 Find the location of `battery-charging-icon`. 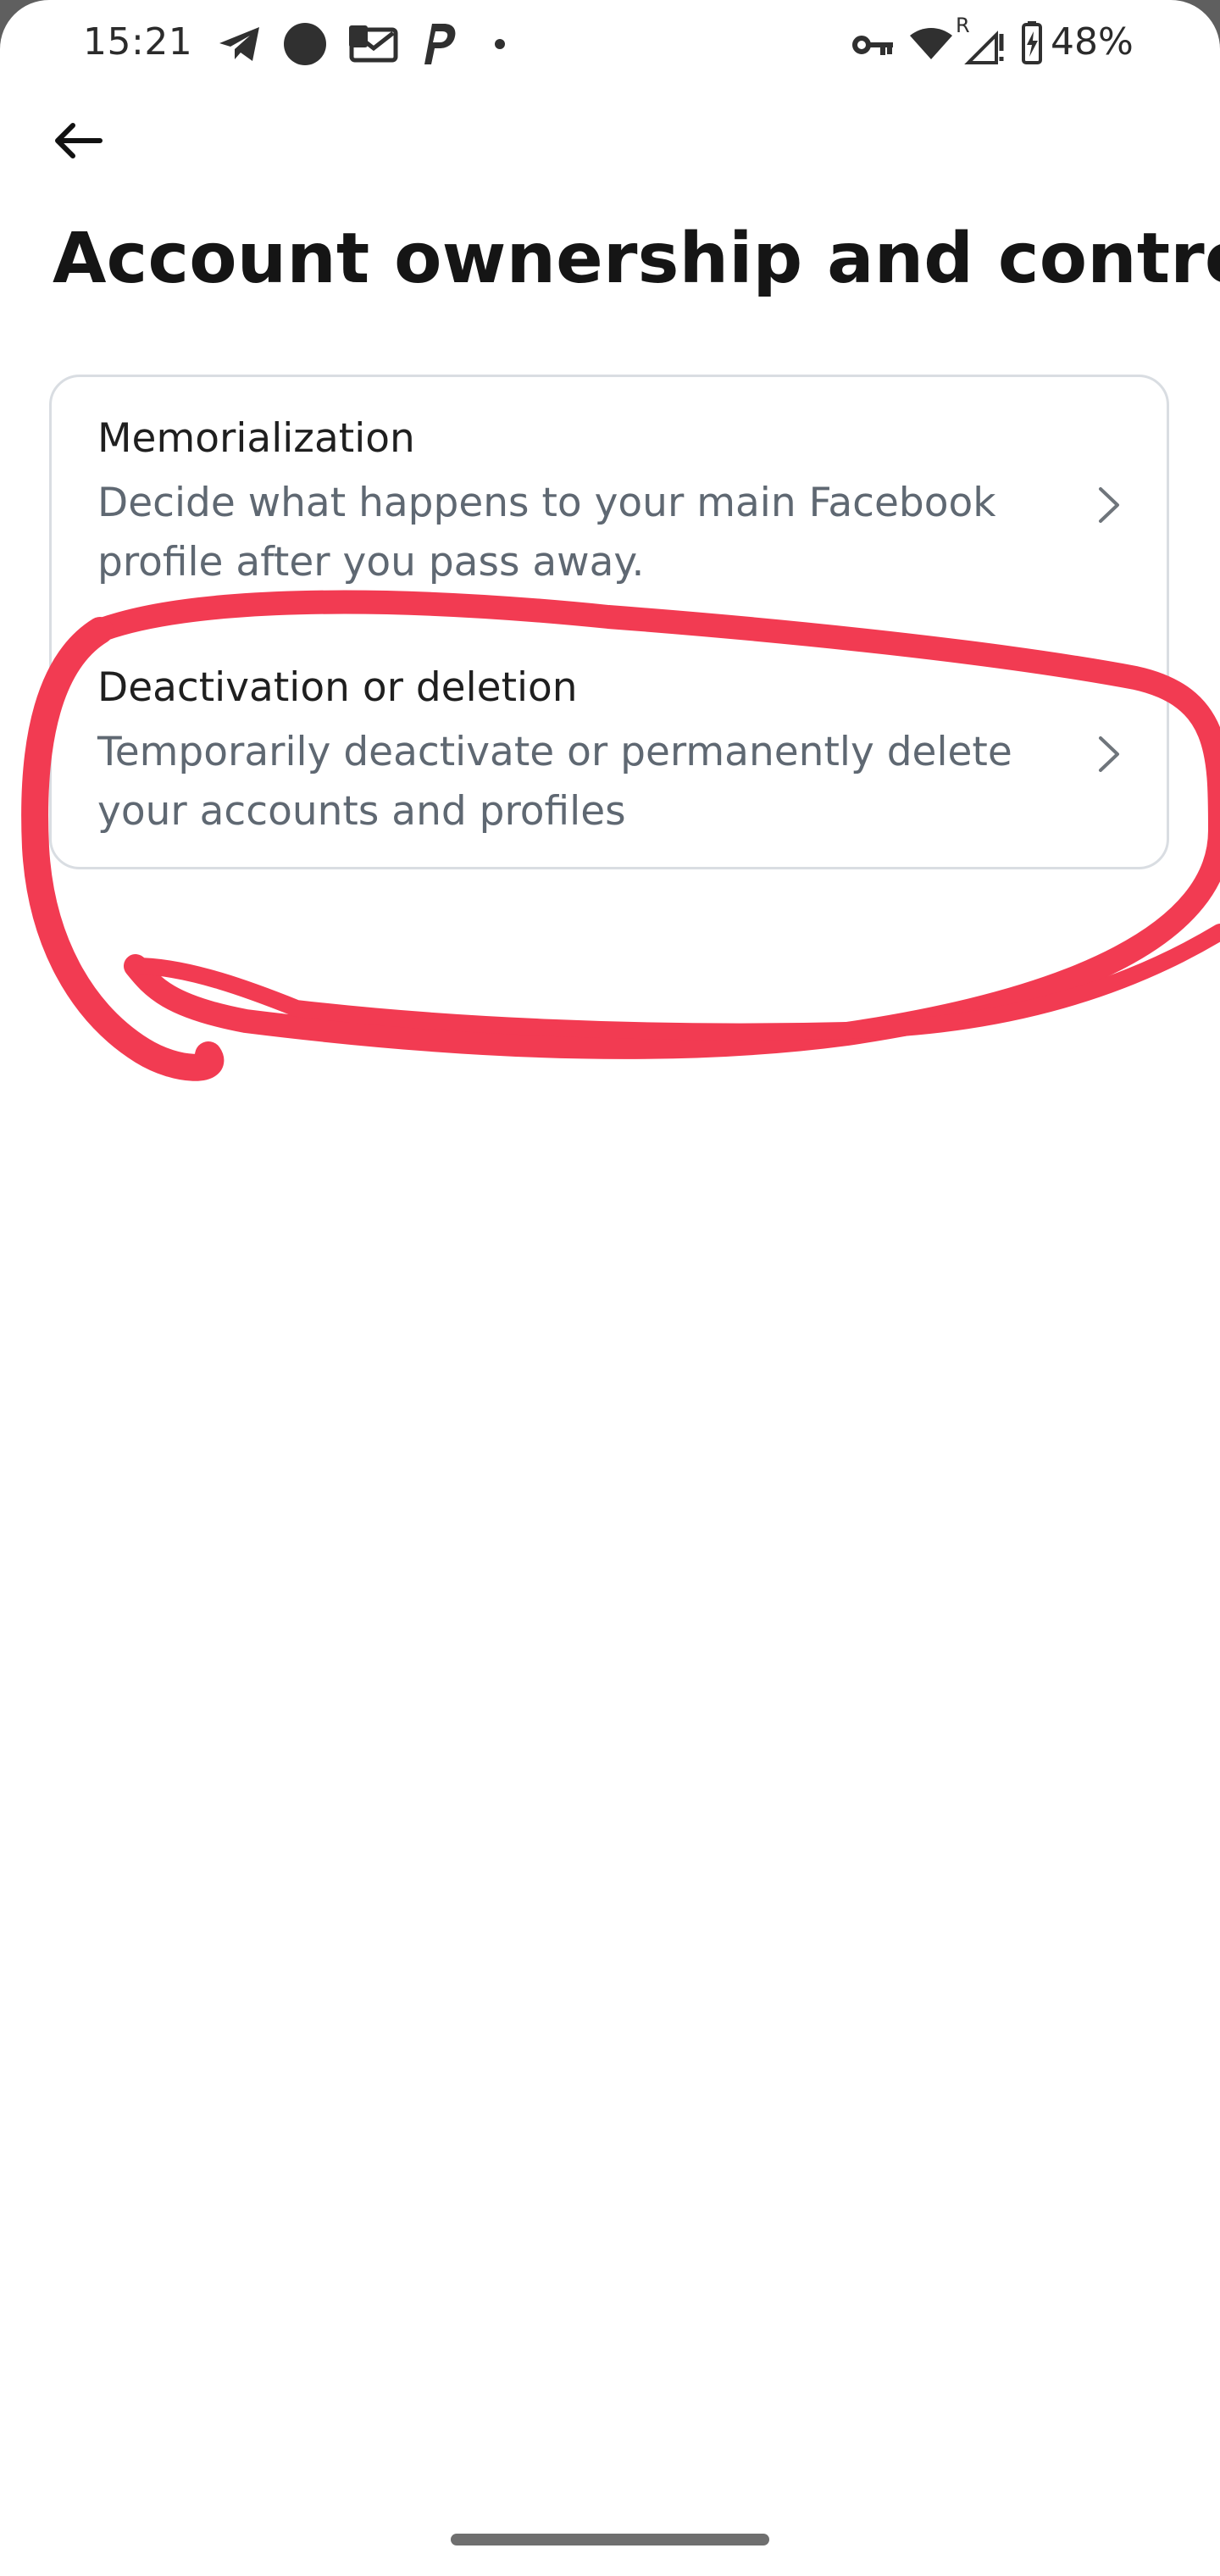

battery-charging-icon is located at coordinates (1032, 42).